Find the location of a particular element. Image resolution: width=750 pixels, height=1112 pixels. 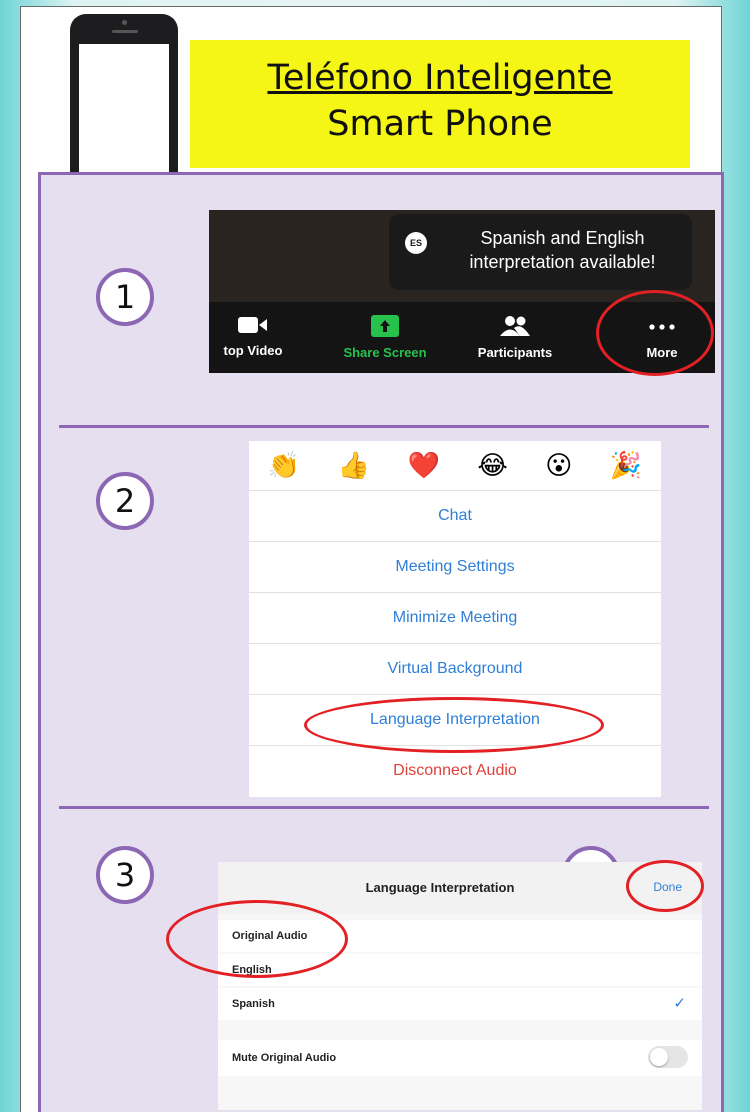

stop-video-label: top Video is located at coordinates (253, 350).